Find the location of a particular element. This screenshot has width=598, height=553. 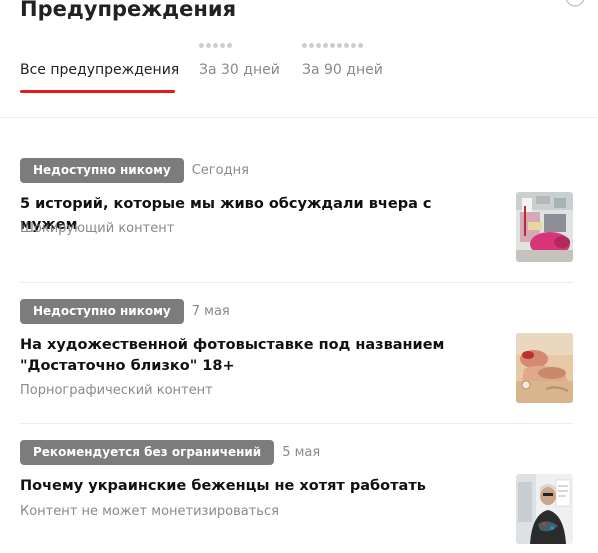

tab-90-days: За 90 дней is located at coordinates (348, 67).